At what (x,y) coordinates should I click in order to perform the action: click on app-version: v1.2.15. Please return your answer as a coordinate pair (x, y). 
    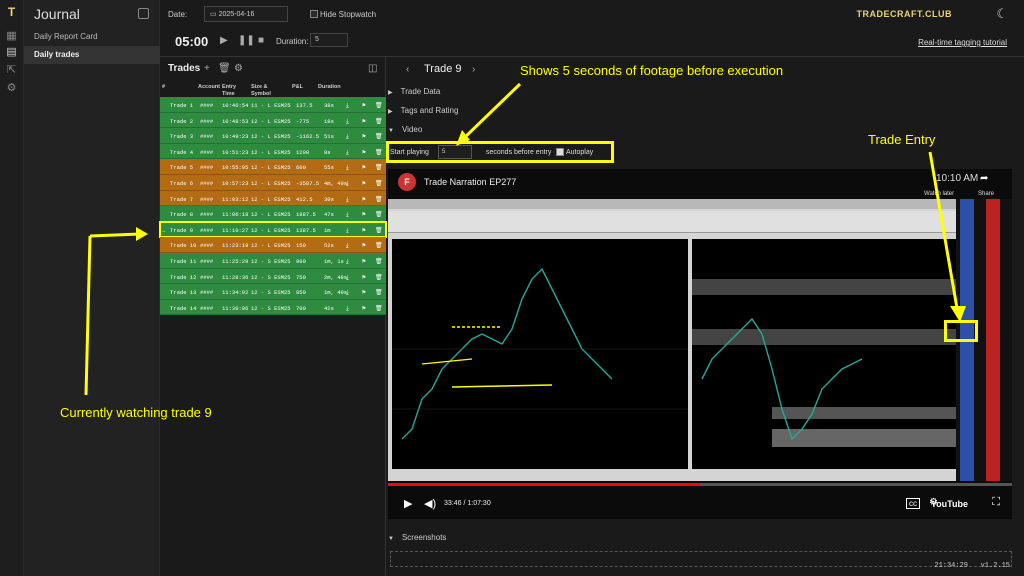
    Looking at the image, I should click on (995, 566).